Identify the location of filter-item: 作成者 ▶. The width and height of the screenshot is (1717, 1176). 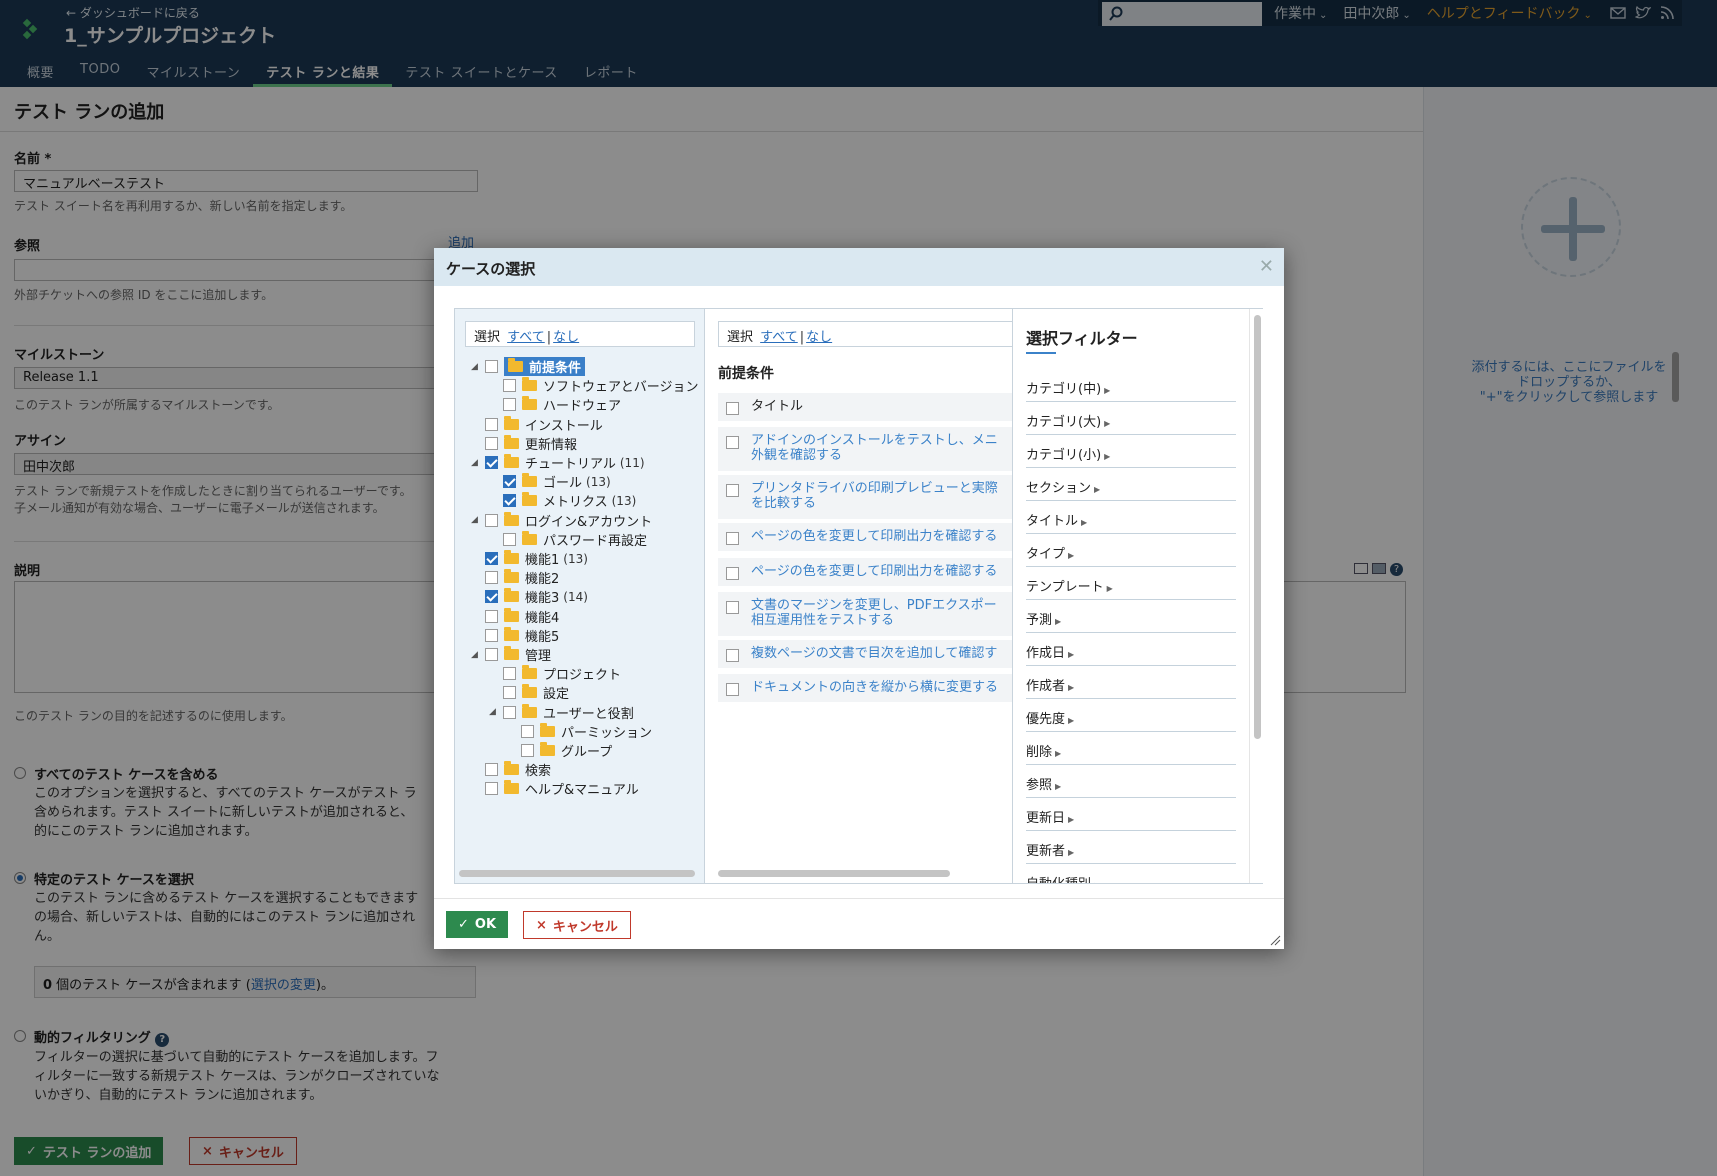
(1131, 682).